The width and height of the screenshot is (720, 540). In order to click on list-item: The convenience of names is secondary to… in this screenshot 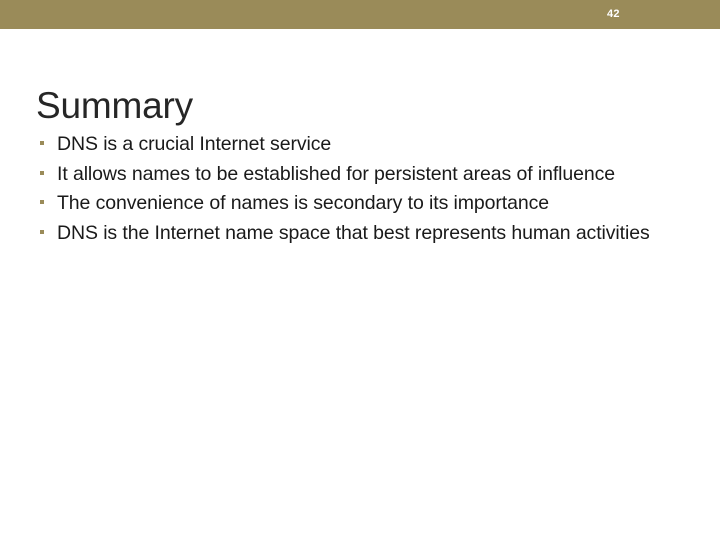, I will do `click(366, 203)`.